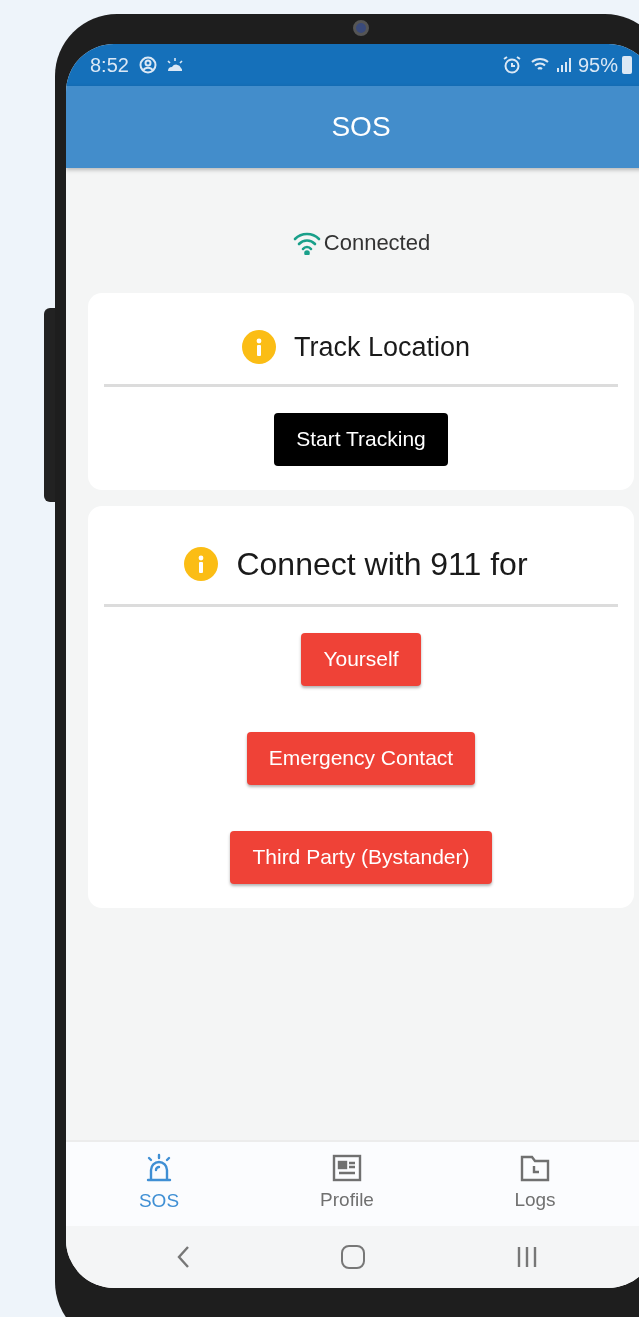 The height and width of the screenshot is (1317, 639). What do you see at coordinates (174, 65) in the screenshot?
I see `weather-icon` at bounding box center [174, 65].